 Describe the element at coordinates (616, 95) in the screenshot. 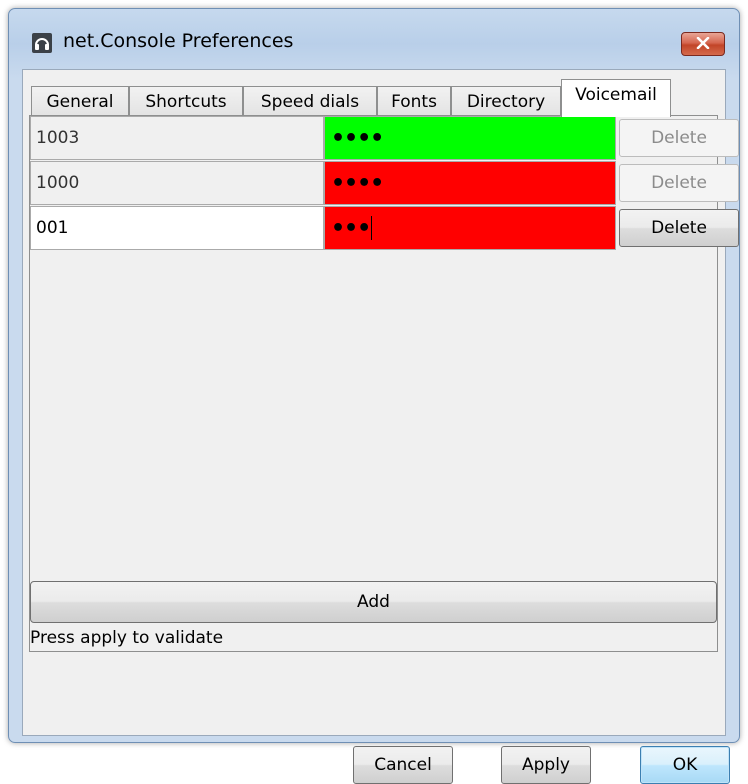

I see `tab-label: Voicemail` at that location.